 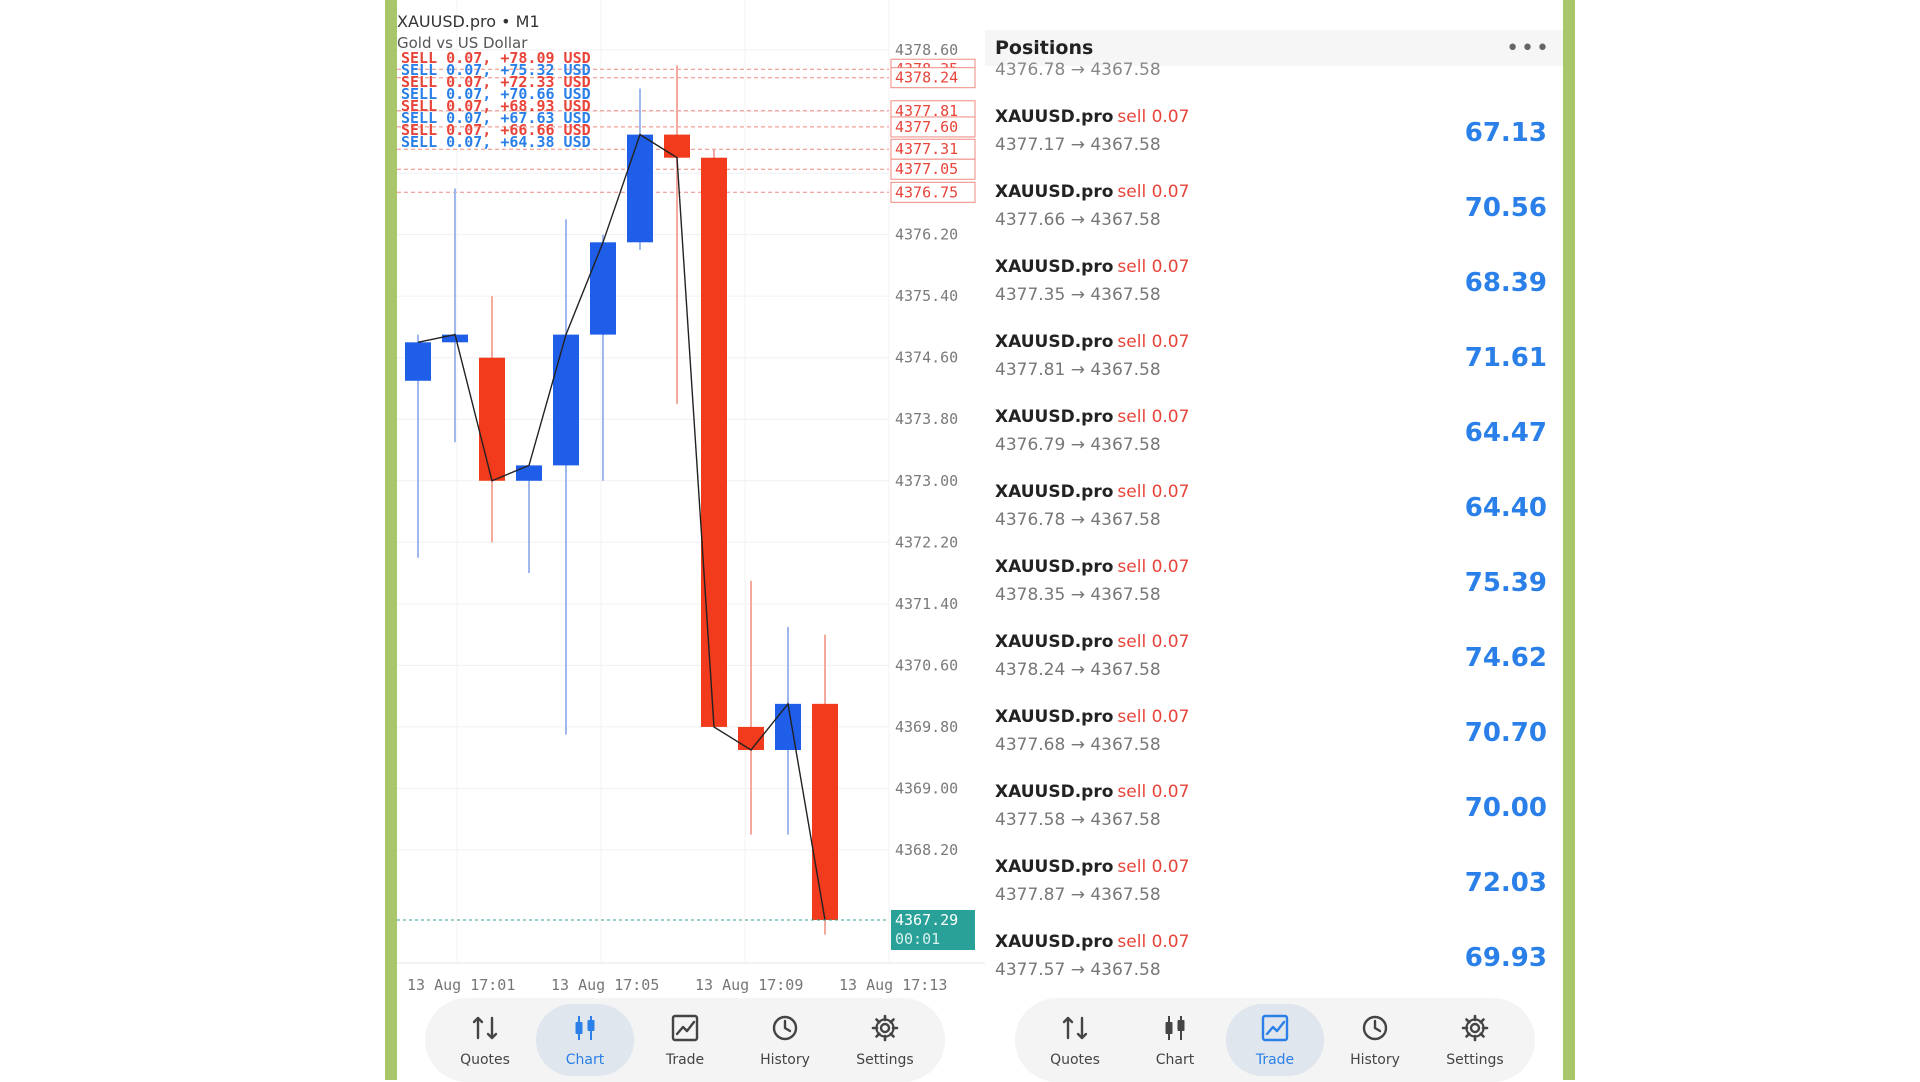 I want to click on left-edge-strip, so click(x=391, y=540).